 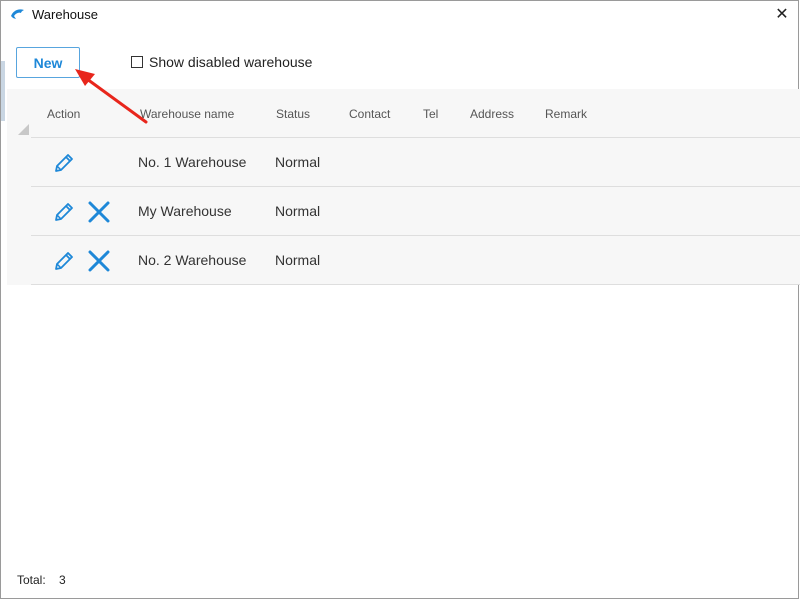 What do you see at coordinates (65, 14) in the screenshot?
I see `window-title: Warehouse` at bounding box center [65, 14].